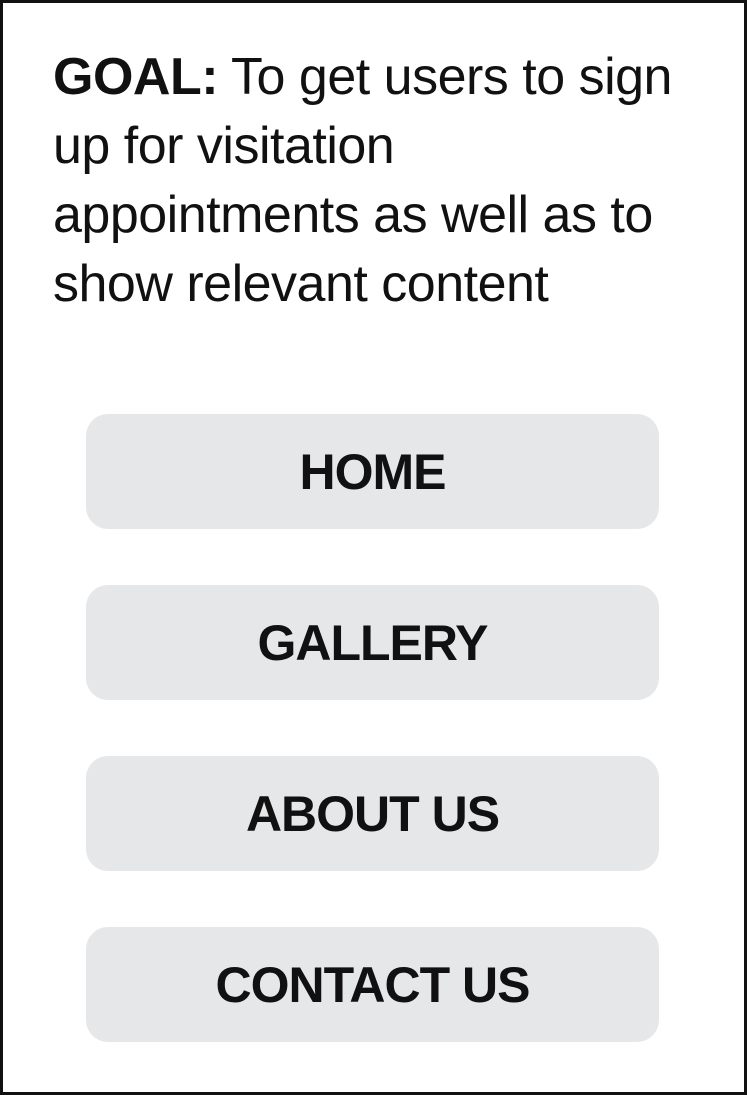  I want to click on nav-contact-us-button: CONTACT US, so click(372, 984).